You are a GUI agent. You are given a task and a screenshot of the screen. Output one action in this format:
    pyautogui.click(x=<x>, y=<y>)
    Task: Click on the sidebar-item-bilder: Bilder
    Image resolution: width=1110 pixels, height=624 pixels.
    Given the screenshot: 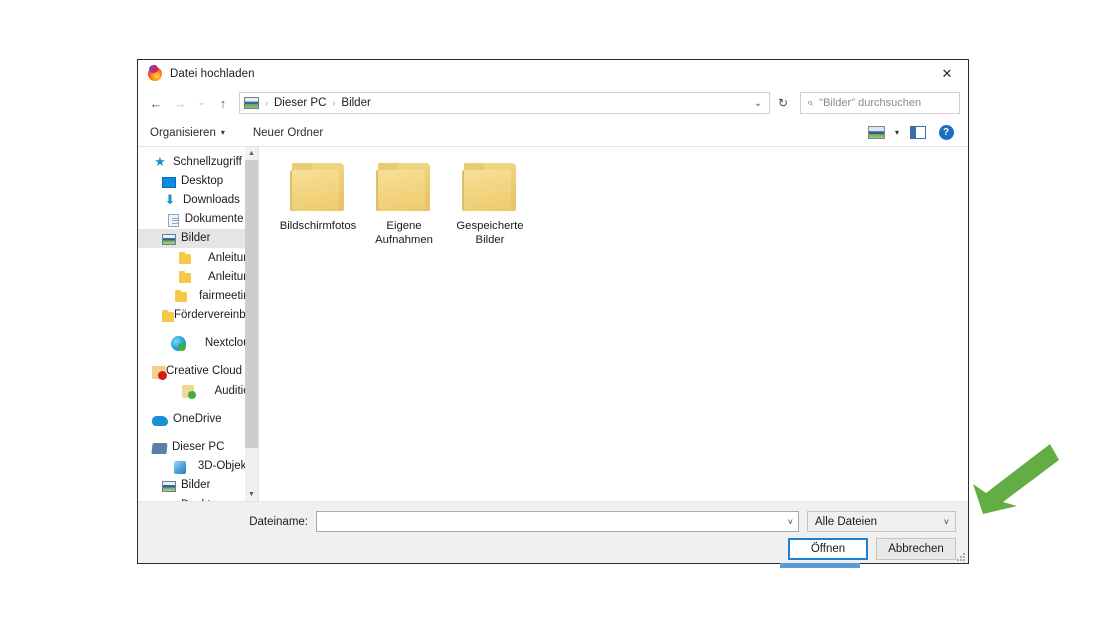 What is the action you would take?
    pyautogui.click(x=198, y=485)
    